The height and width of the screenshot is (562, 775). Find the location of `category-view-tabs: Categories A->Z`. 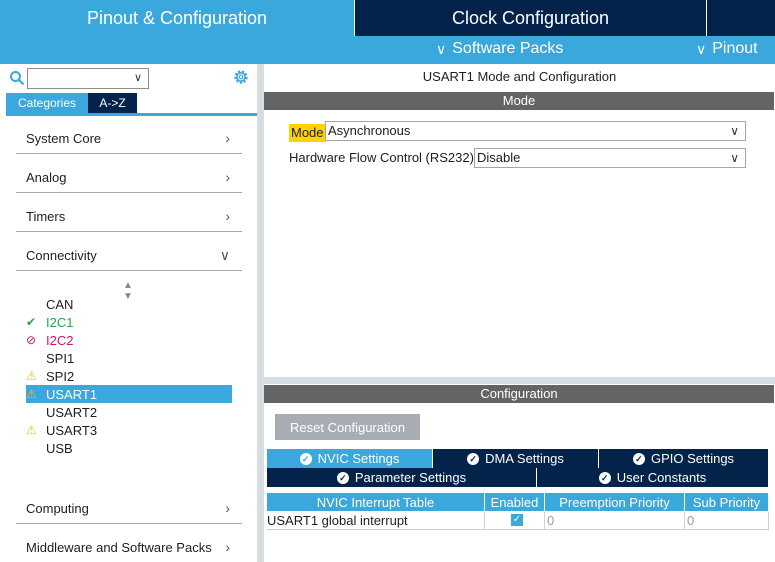

category-view-tabs: Categories A->Z is located at coordinates (71, 103).